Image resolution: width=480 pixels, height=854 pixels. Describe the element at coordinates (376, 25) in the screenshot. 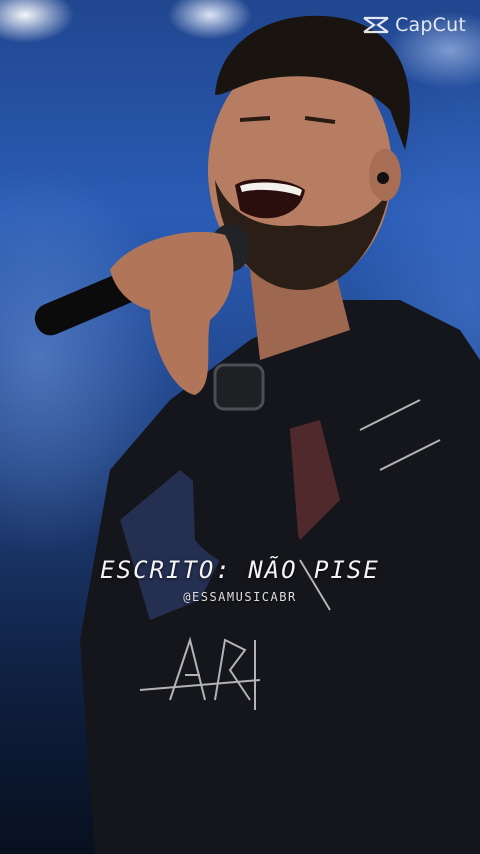

I see `capcut-logo-icon` at that location.